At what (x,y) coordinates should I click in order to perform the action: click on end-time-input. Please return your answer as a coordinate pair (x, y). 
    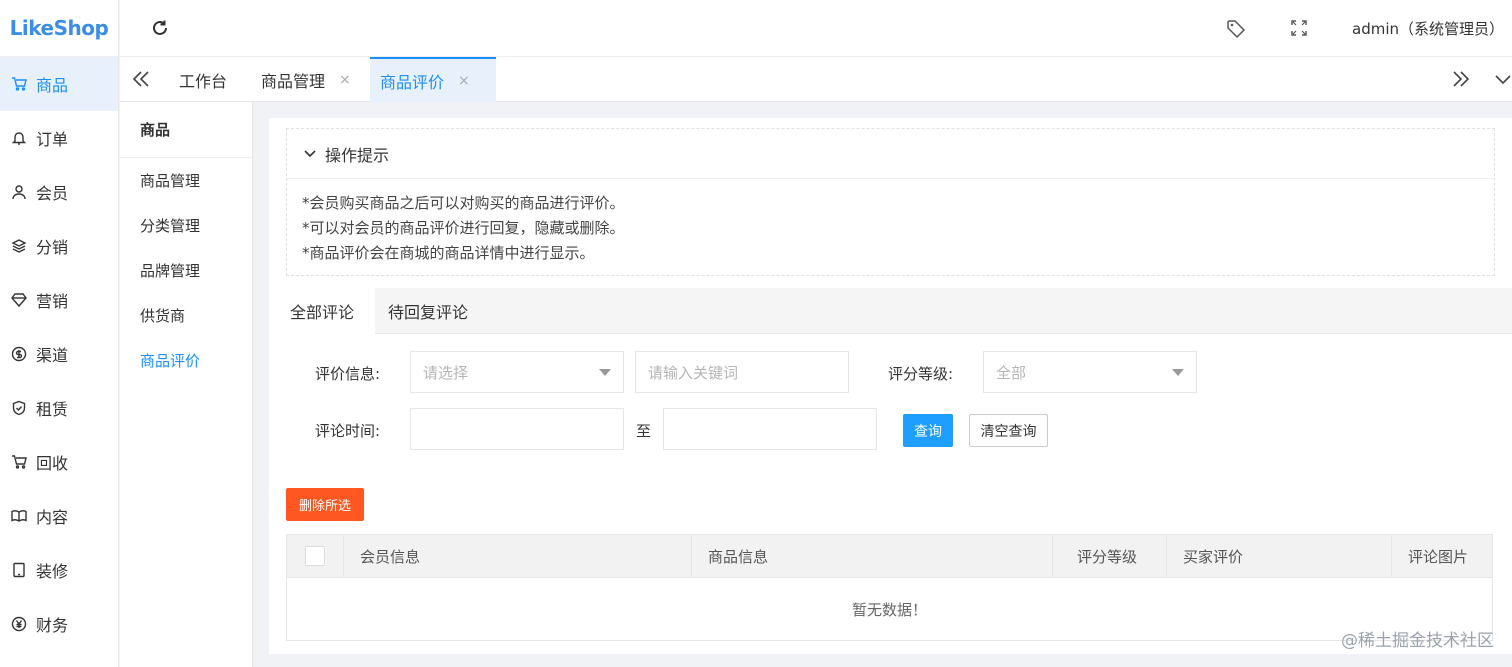
    Looking at the image, I should click on (770, 429).